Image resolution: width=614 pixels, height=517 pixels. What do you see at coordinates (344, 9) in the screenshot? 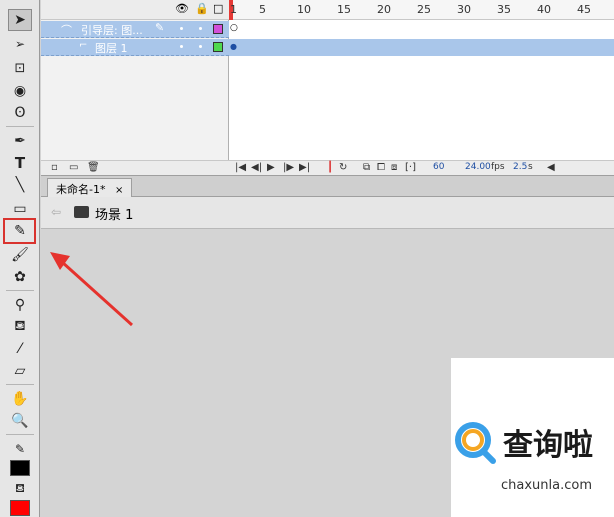
I see `ruler-tick: 15` at bounding box center [344, 9].